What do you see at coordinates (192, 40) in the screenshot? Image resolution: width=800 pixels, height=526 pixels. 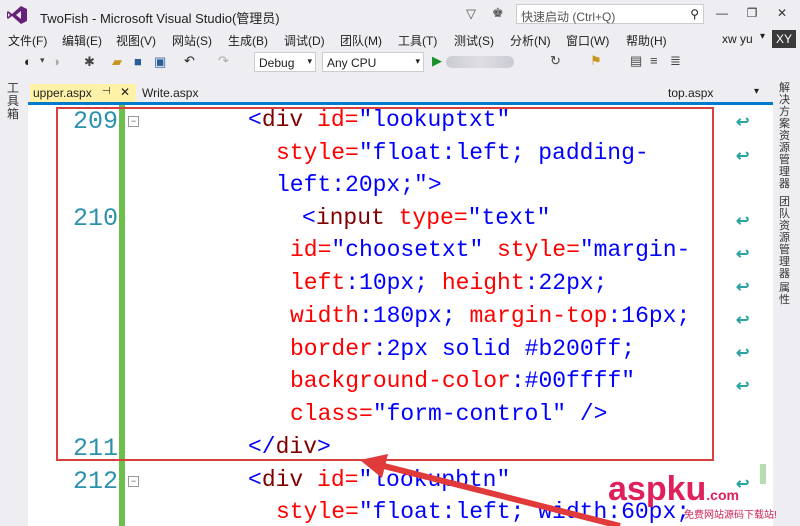 I see `menu-website: 网站(S)` at bounding box center [192, 40].